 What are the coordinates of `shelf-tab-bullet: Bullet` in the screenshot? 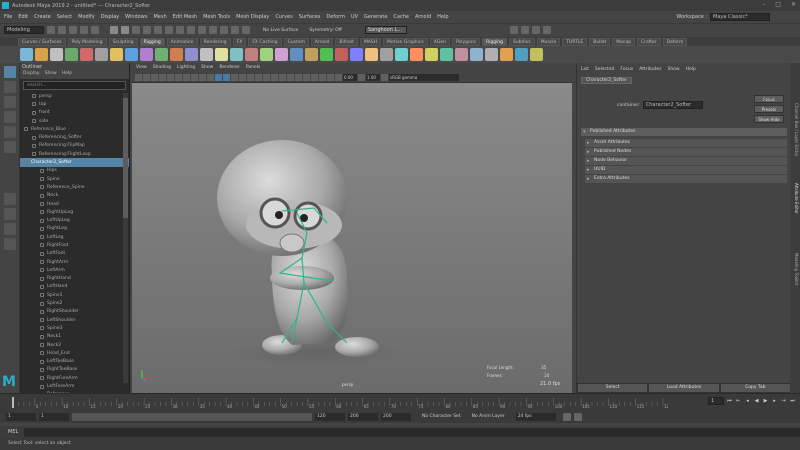 It's located at (600, 41).